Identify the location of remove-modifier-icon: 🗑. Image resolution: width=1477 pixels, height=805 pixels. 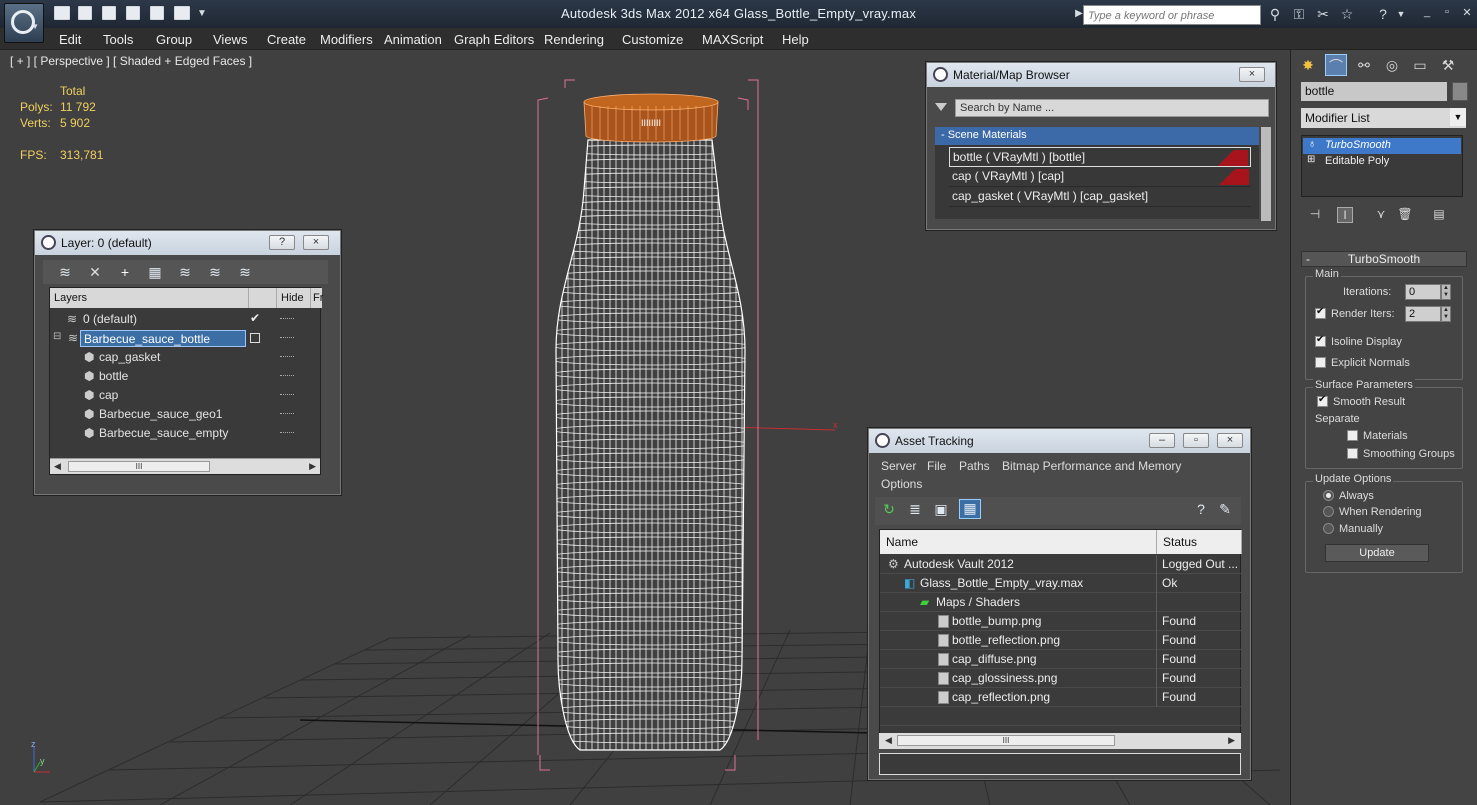
(1405, 215).